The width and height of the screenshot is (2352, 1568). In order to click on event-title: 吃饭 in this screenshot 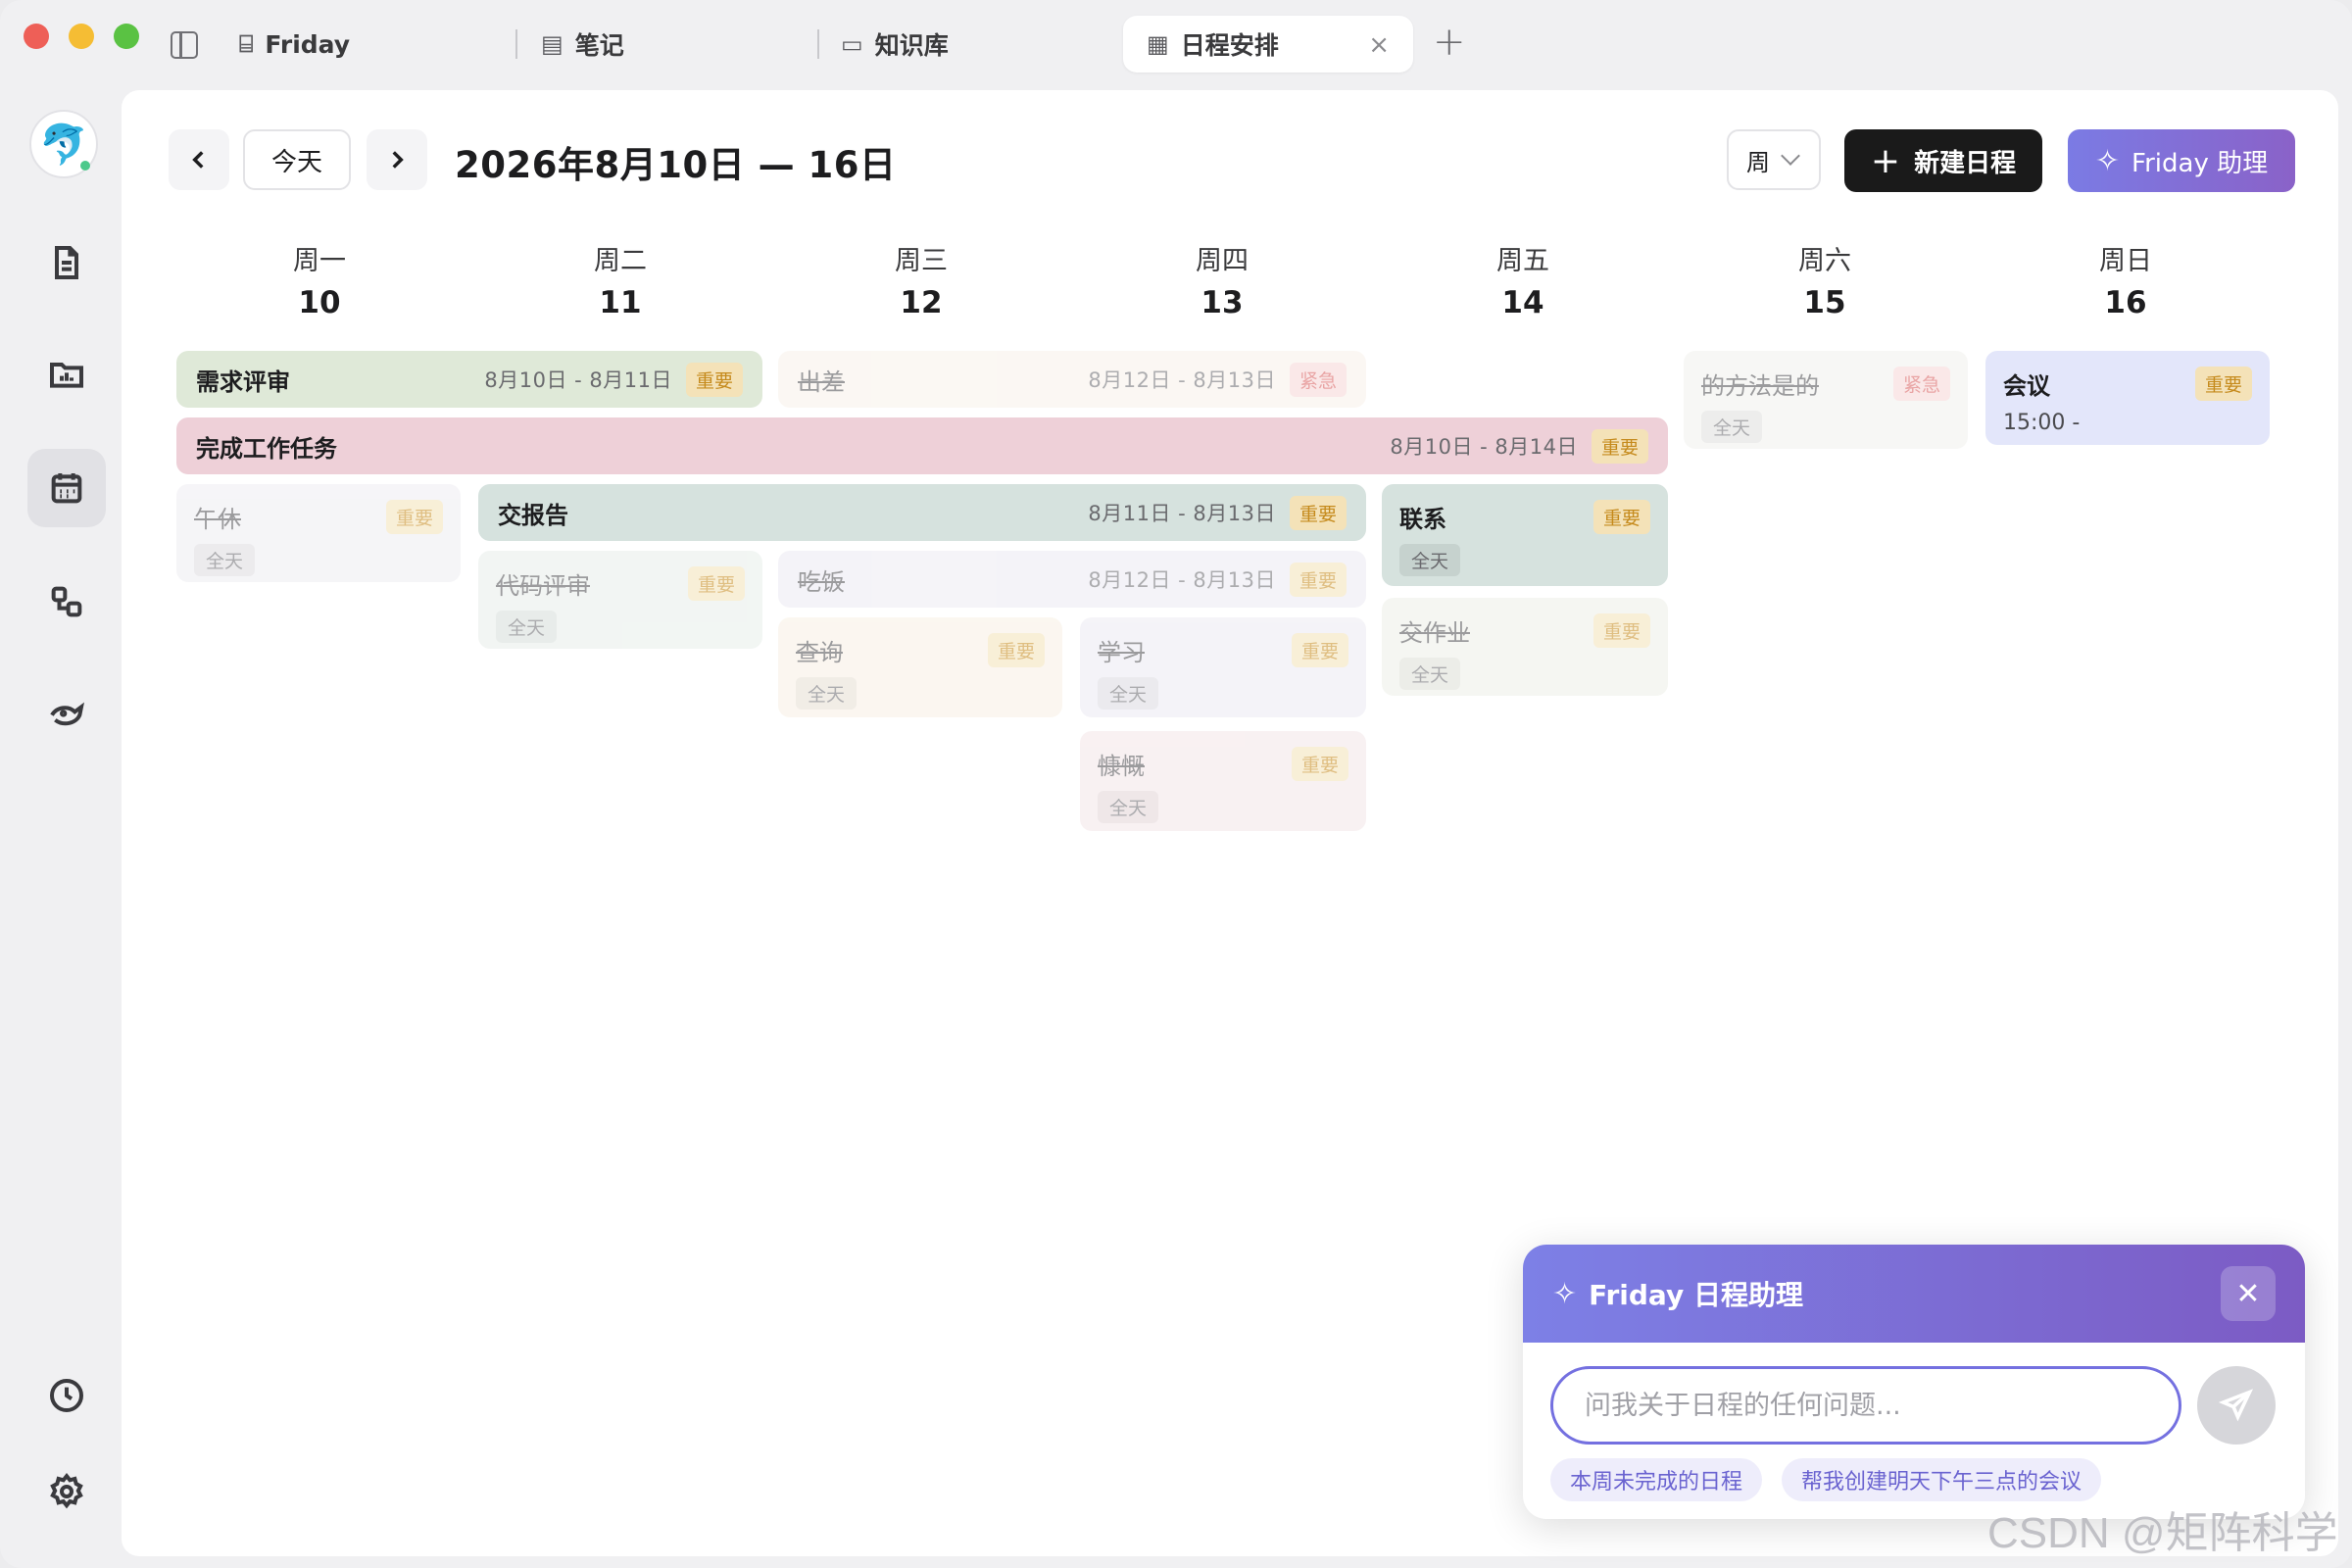, I will do `click(821, 581)`.